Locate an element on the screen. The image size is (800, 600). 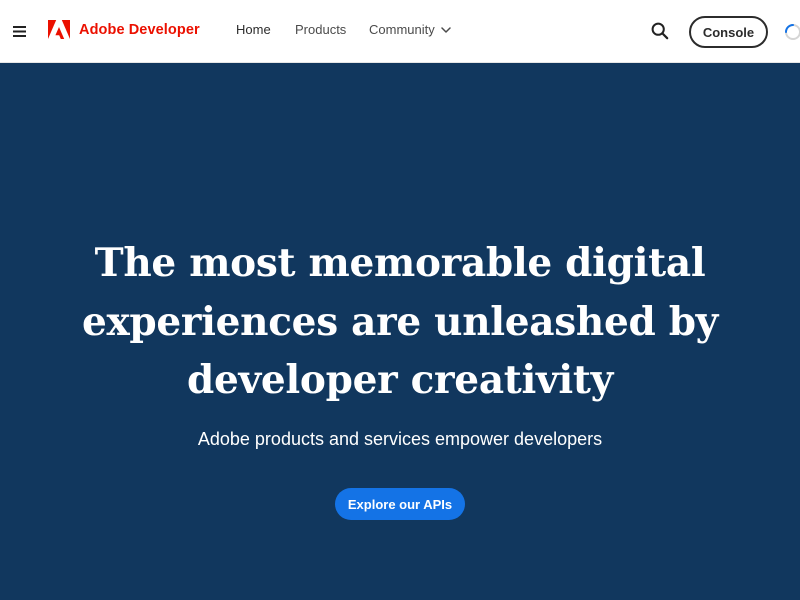
nav-community-label: Community is located at coordinates (402, 29).